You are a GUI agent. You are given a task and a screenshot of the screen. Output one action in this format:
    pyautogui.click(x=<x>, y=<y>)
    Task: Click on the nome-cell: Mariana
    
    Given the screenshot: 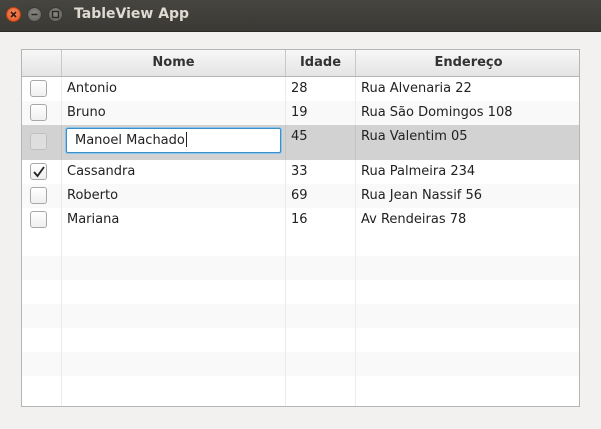 What is the action you would take?
    pyautogui.click(x=174, y=220)
    